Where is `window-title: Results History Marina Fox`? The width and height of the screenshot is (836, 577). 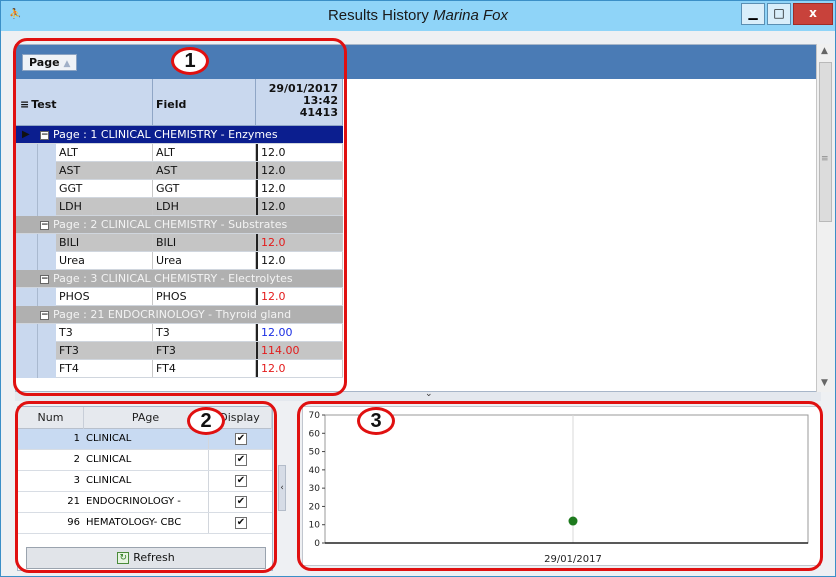
window-title: Results History Marina Fox is located at coordinates (418, 15).